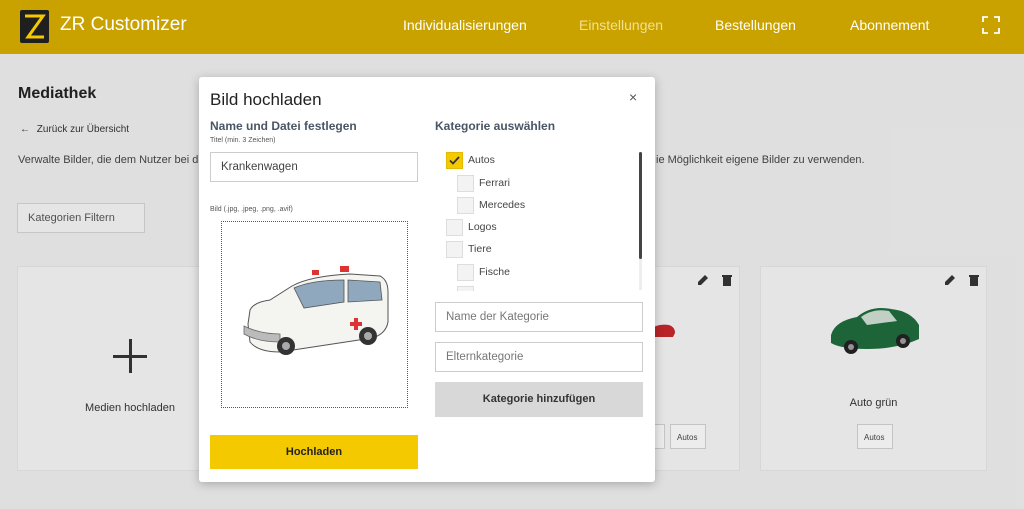 The image size is (1024, 509). Describe the element at coordinates (502, 205) in the screenshot. I see `category-label: Mercedes` at that location.